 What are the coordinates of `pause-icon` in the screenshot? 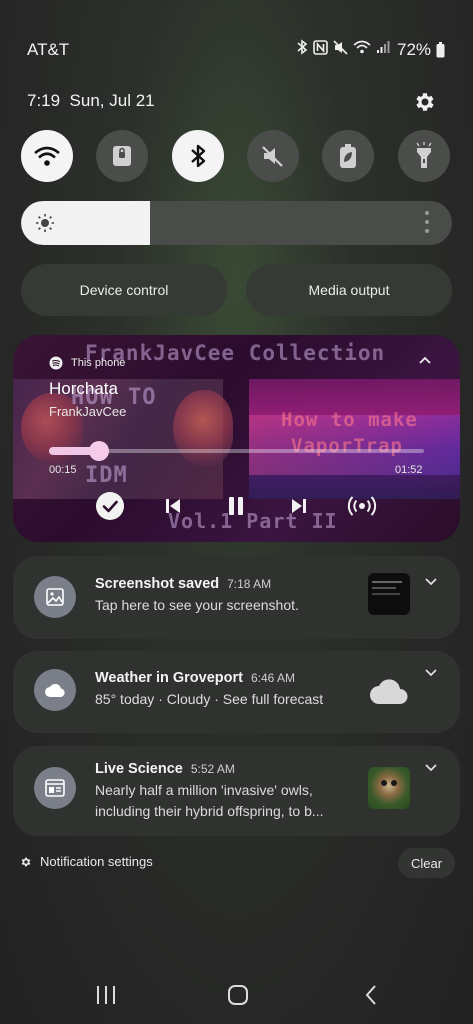 It's located at (236, 506).